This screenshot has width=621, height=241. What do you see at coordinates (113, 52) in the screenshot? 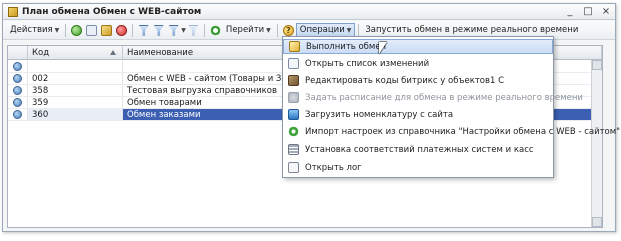
I see `sort-ascending-icon` at bounding box center [113, 52].